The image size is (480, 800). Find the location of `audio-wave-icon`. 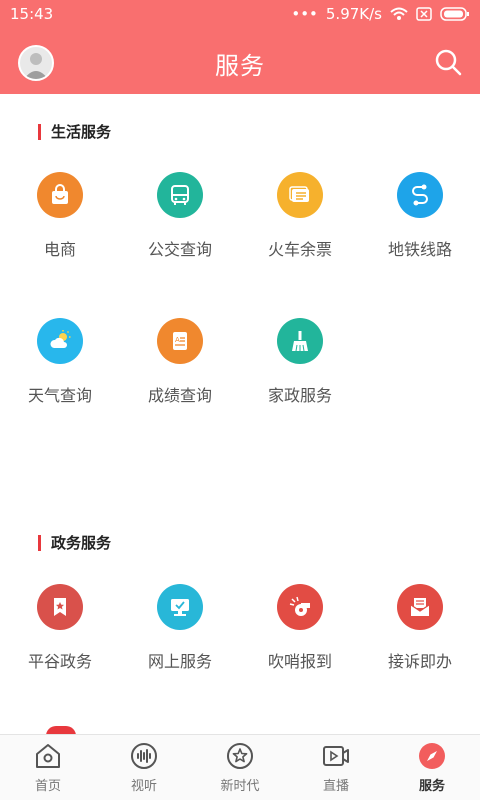

audio-wave-icon is located at coordinates (144, 756).